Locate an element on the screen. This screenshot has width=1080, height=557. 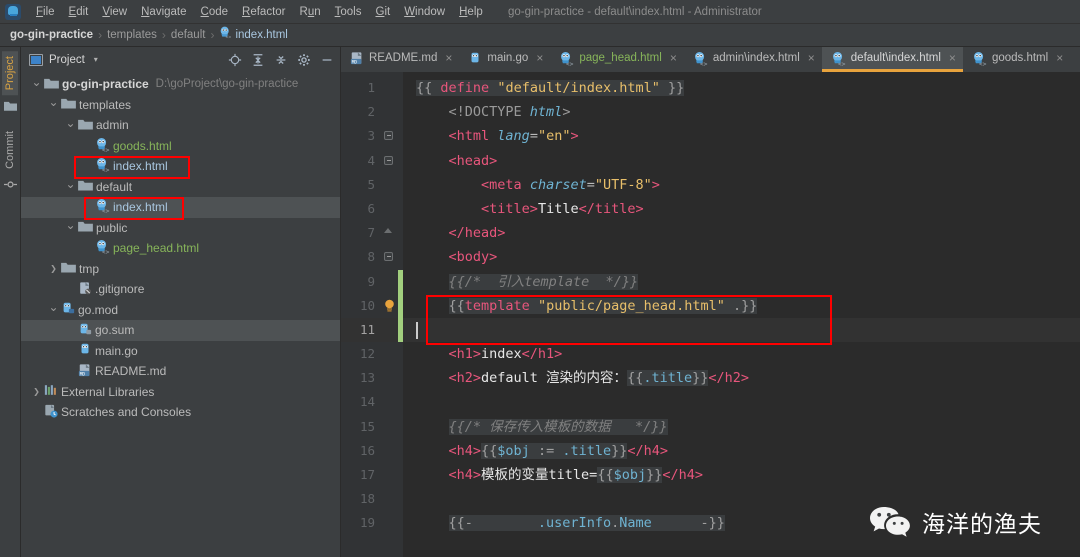
stripe-button-commit: Commit is located at coordinates (10, 150).